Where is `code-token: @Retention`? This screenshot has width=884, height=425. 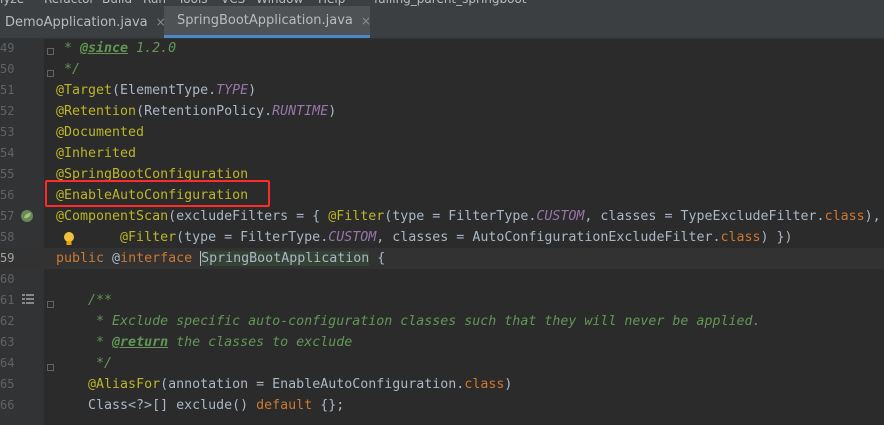
code-token: @Retention is located at coordinates (96, 111).